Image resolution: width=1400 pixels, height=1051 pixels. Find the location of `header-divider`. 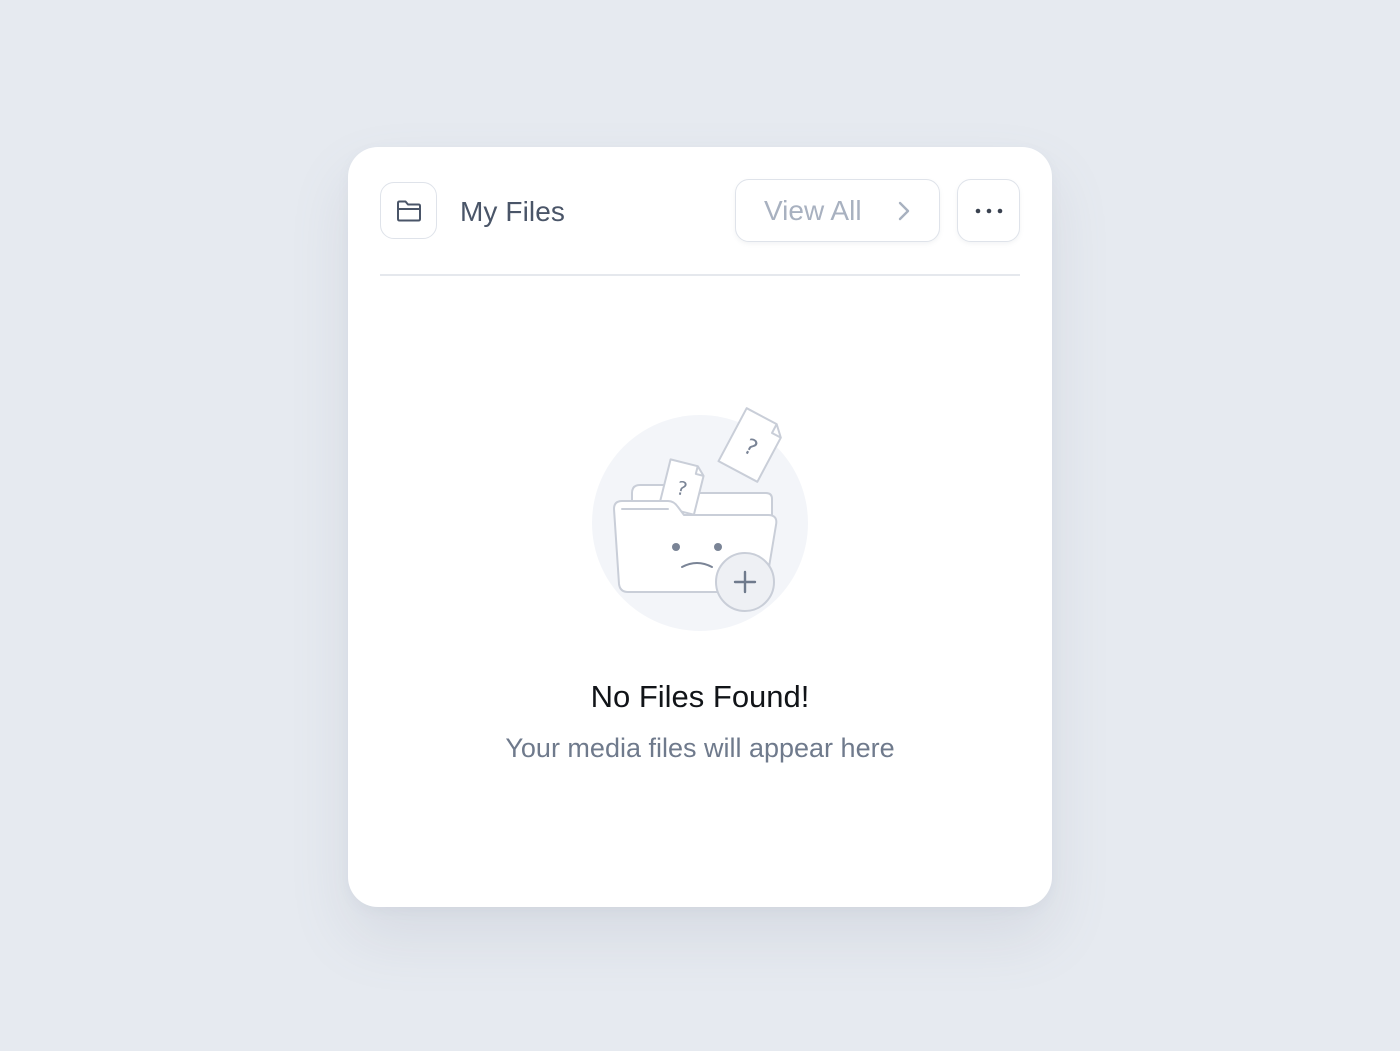

header-divider is located at coordinates (700, 275).